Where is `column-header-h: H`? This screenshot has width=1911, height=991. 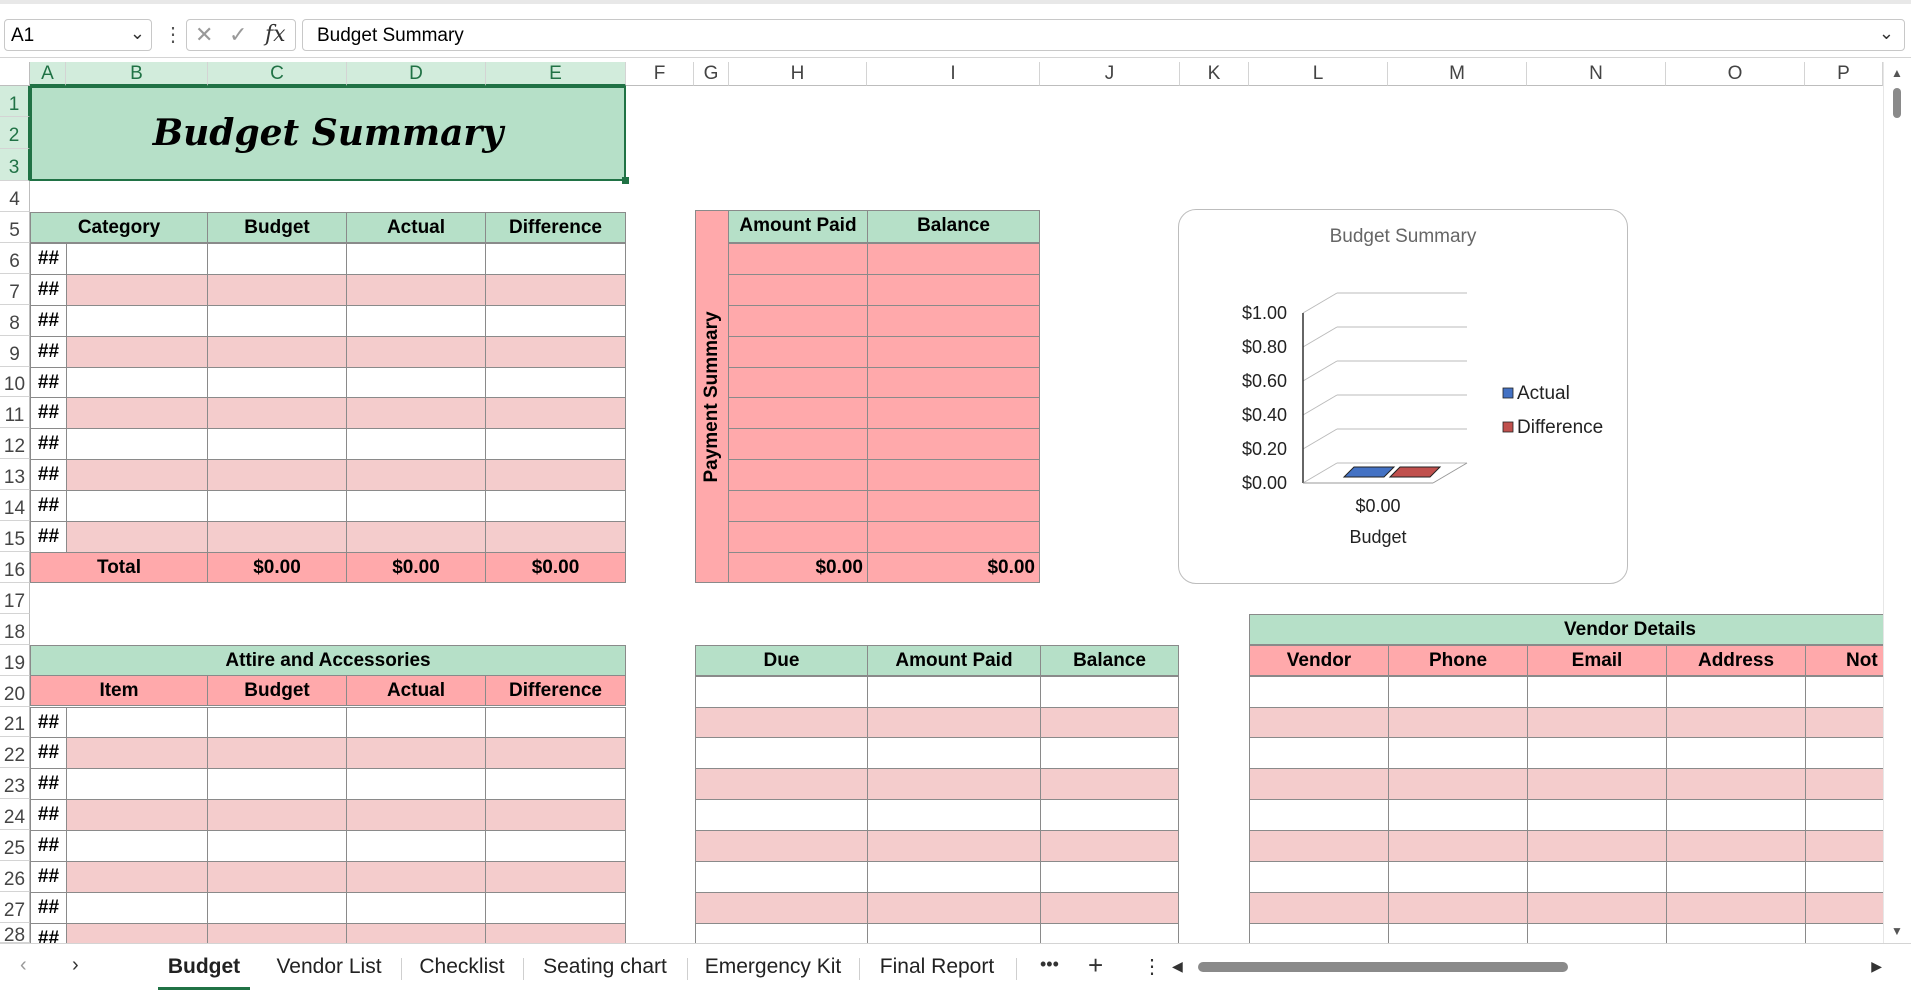 column-header-h: H is located at coordinates (798, 74).